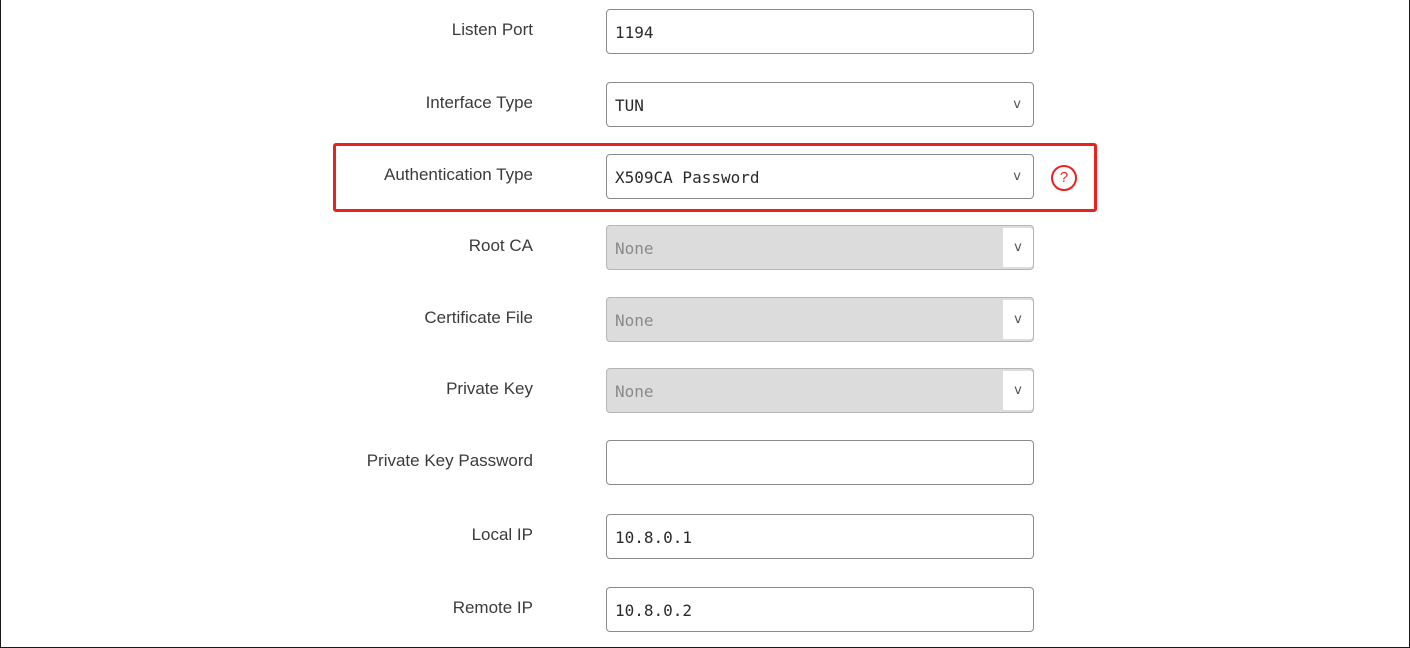 The width and height of the screenshot is (1410, 648). What do you see at coordinates (820, 319) in the screenshot?
I see `certificate-file-select: None v` at bounding box center [820, 319].